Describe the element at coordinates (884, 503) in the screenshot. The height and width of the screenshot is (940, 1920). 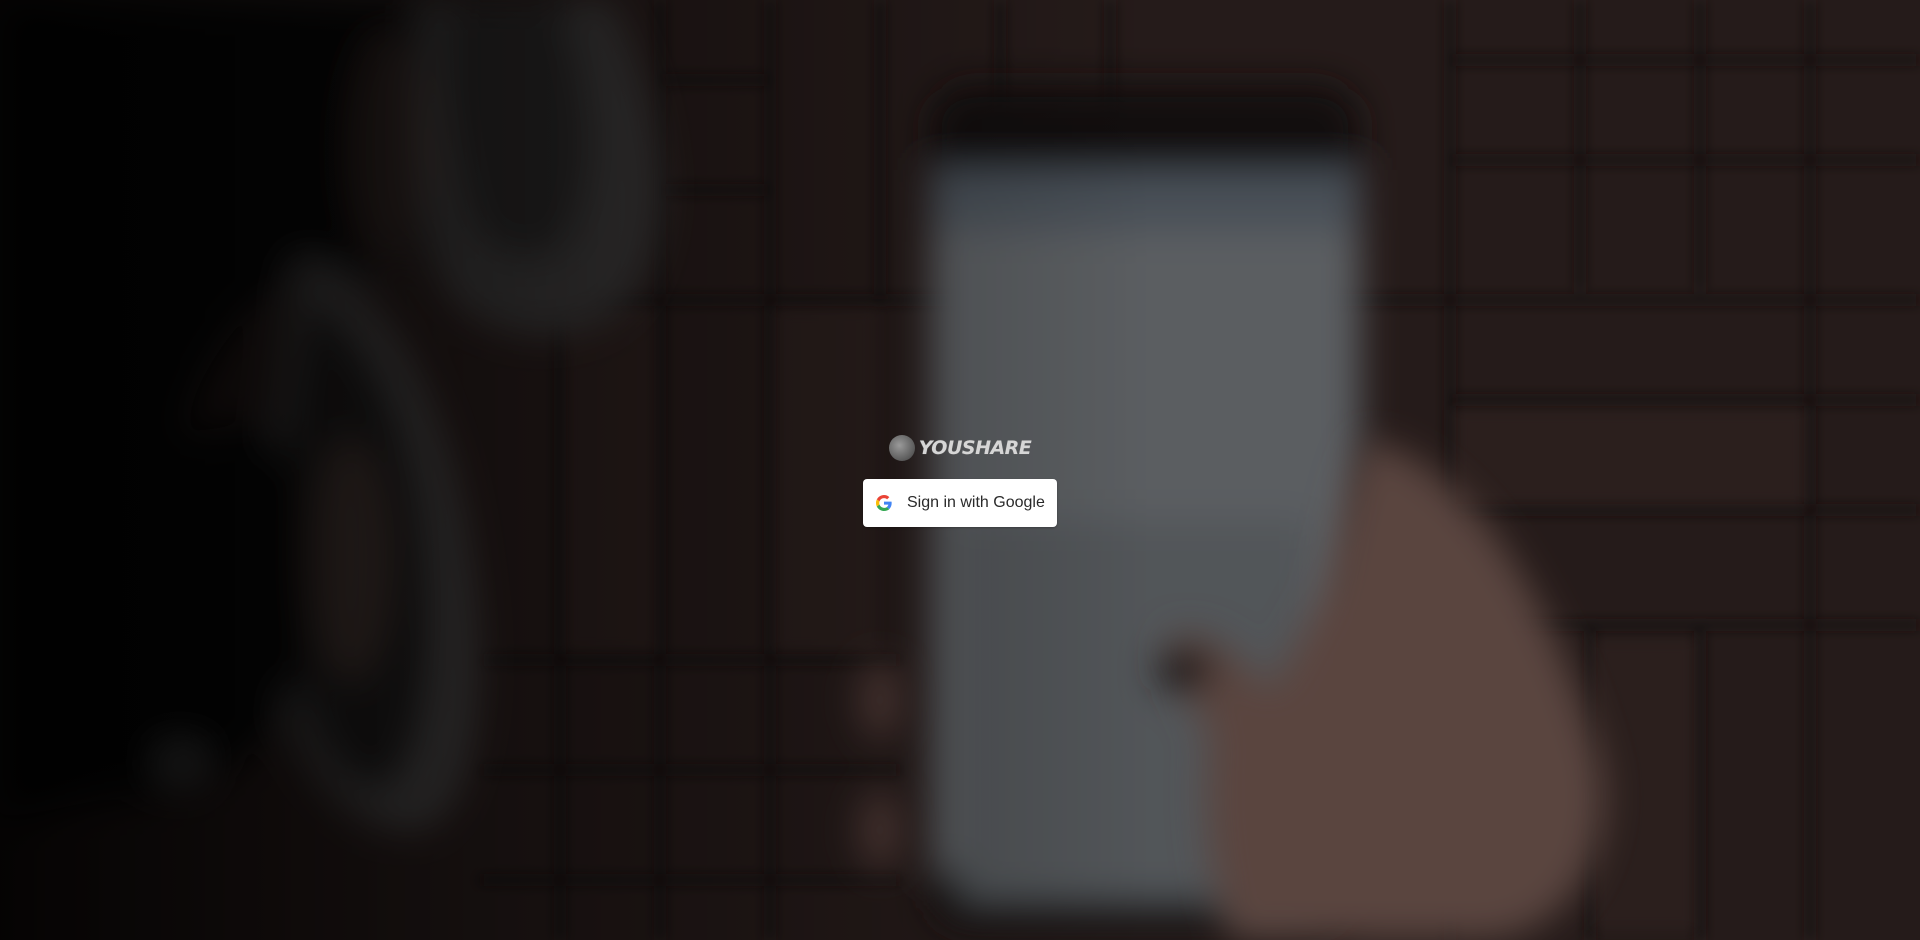
I see `google-icon` at that location.